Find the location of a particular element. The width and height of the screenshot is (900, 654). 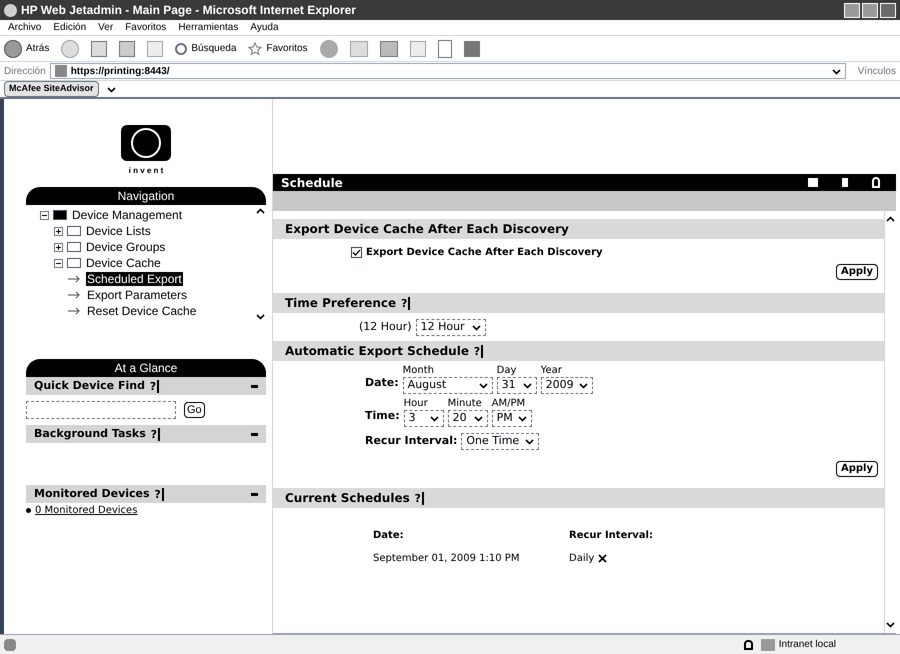

close-button is located at coordinates (888, 10).